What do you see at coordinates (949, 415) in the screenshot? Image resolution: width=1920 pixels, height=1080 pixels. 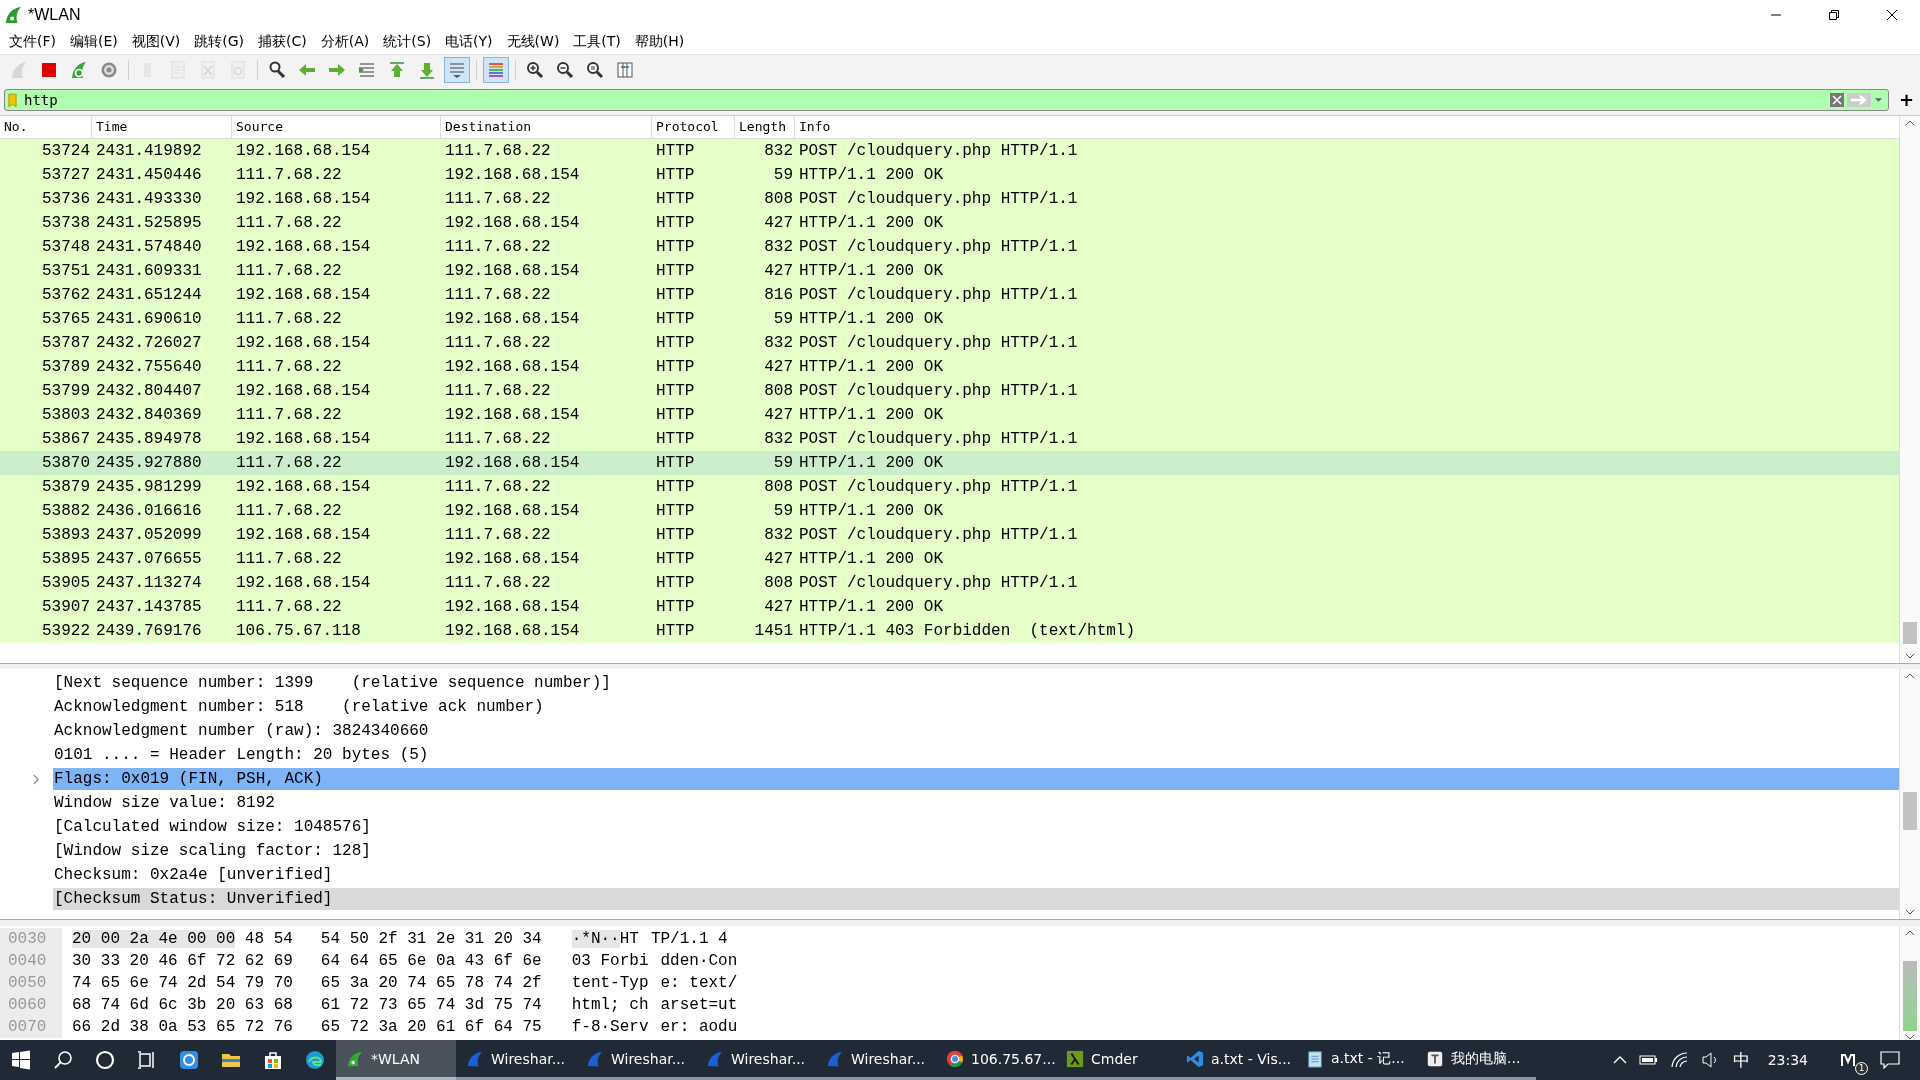 I see `packet-row: 53803 2432.840369 111.7.68.22 192.168.68.154 HTTP 427 HTTP/1.1 200 OK` at bounding box center [949, 415].